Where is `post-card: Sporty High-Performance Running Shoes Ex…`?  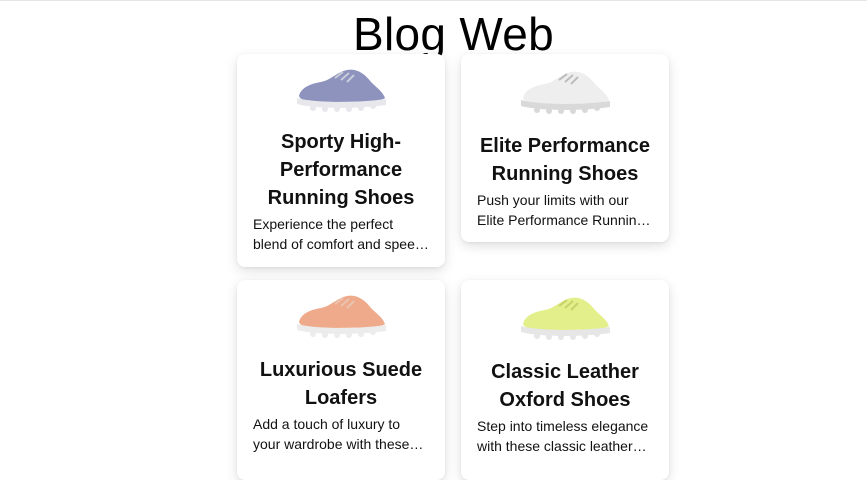 post-card: Sporty High-Performance Running Shoes Ex… is located at coordinates (341, 160).